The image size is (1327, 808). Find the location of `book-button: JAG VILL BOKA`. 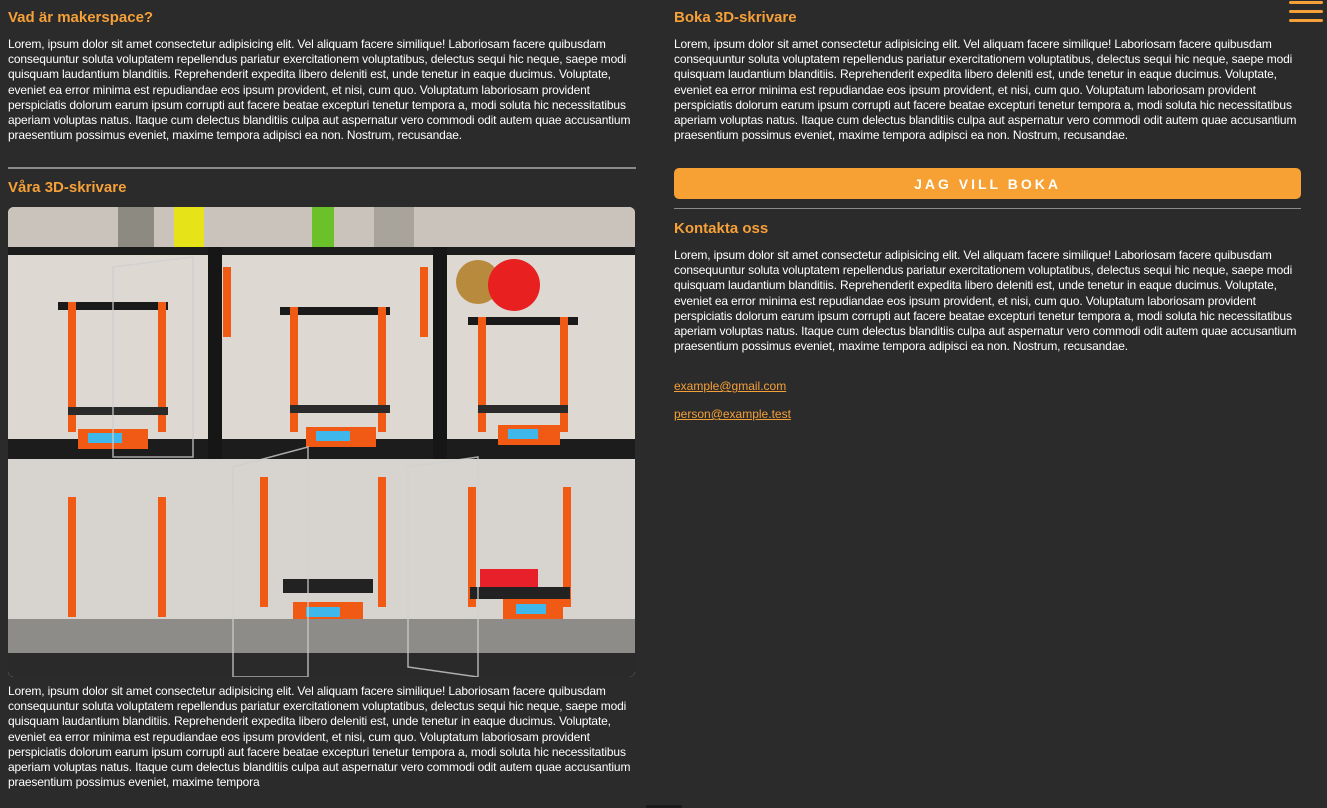

book-button: JAG VILL BOKA is located at coordinates (987, 183).